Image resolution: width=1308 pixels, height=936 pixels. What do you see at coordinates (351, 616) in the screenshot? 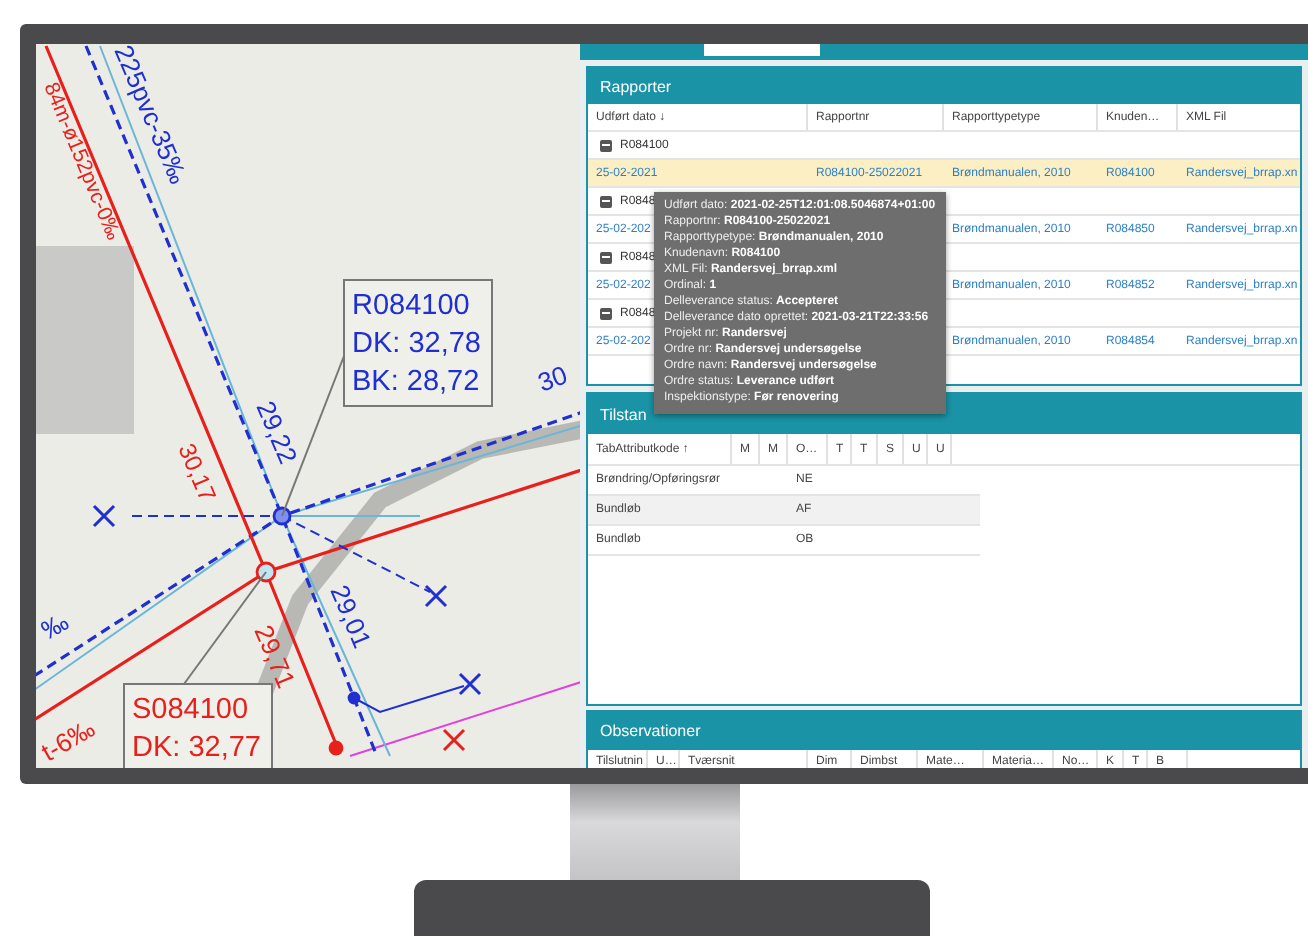
I see `pipe-label: 29,01` at bounding box center [351, 616].